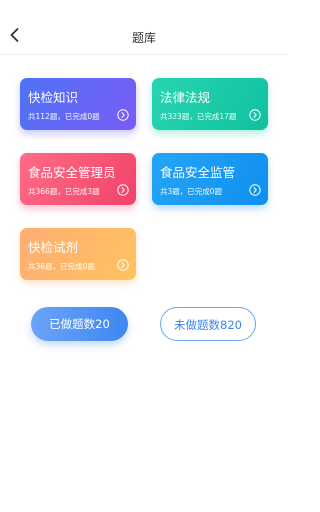 The image size is (320, 512). I want to click on card-meta: 共323题，已完成17题, so click(198, 116).